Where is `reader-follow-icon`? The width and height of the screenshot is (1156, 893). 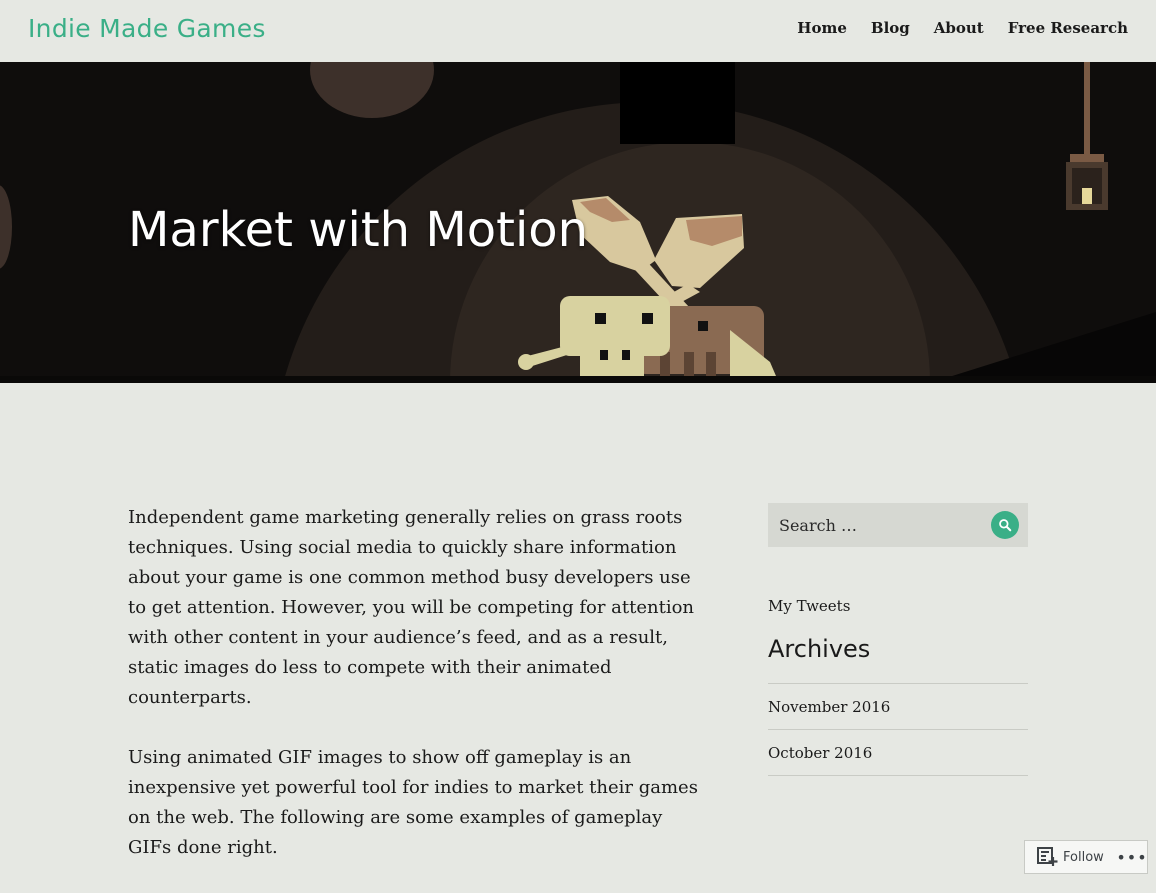
reader-follow-icon is located at coordinates (1047, 856).